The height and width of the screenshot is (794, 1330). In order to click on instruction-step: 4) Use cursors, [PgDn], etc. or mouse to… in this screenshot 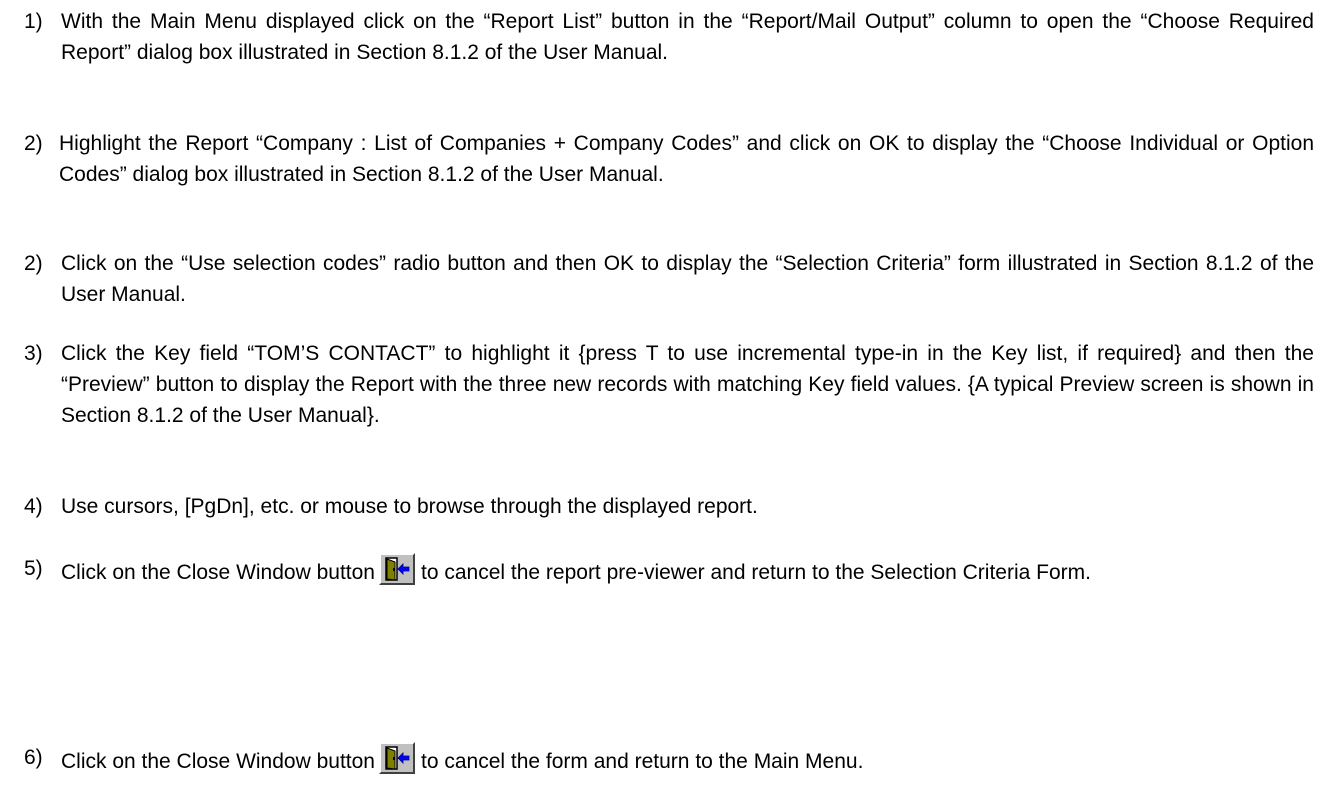, I will do `click(669, 506)`.